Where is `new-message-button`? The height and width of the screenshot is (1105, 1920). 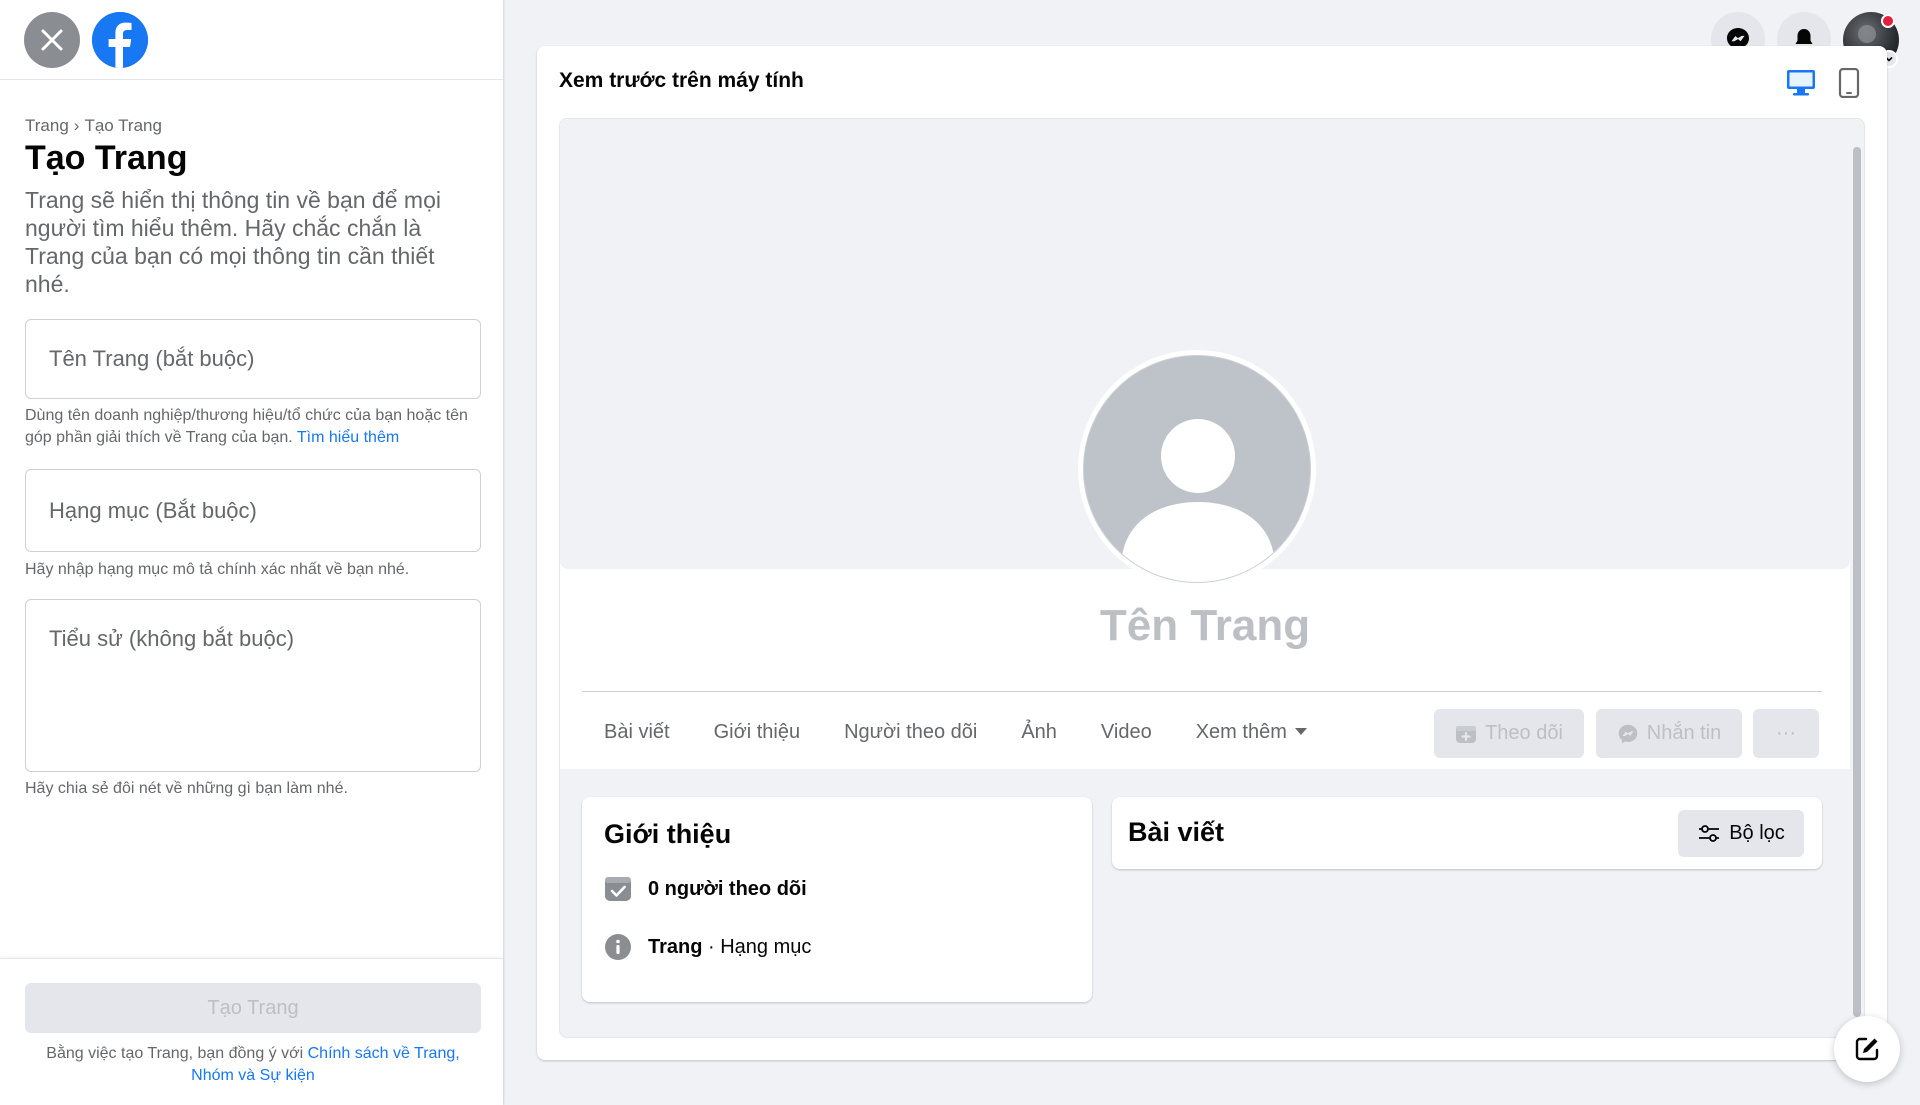 new-message-button is located at coordinates (1867, 1049).